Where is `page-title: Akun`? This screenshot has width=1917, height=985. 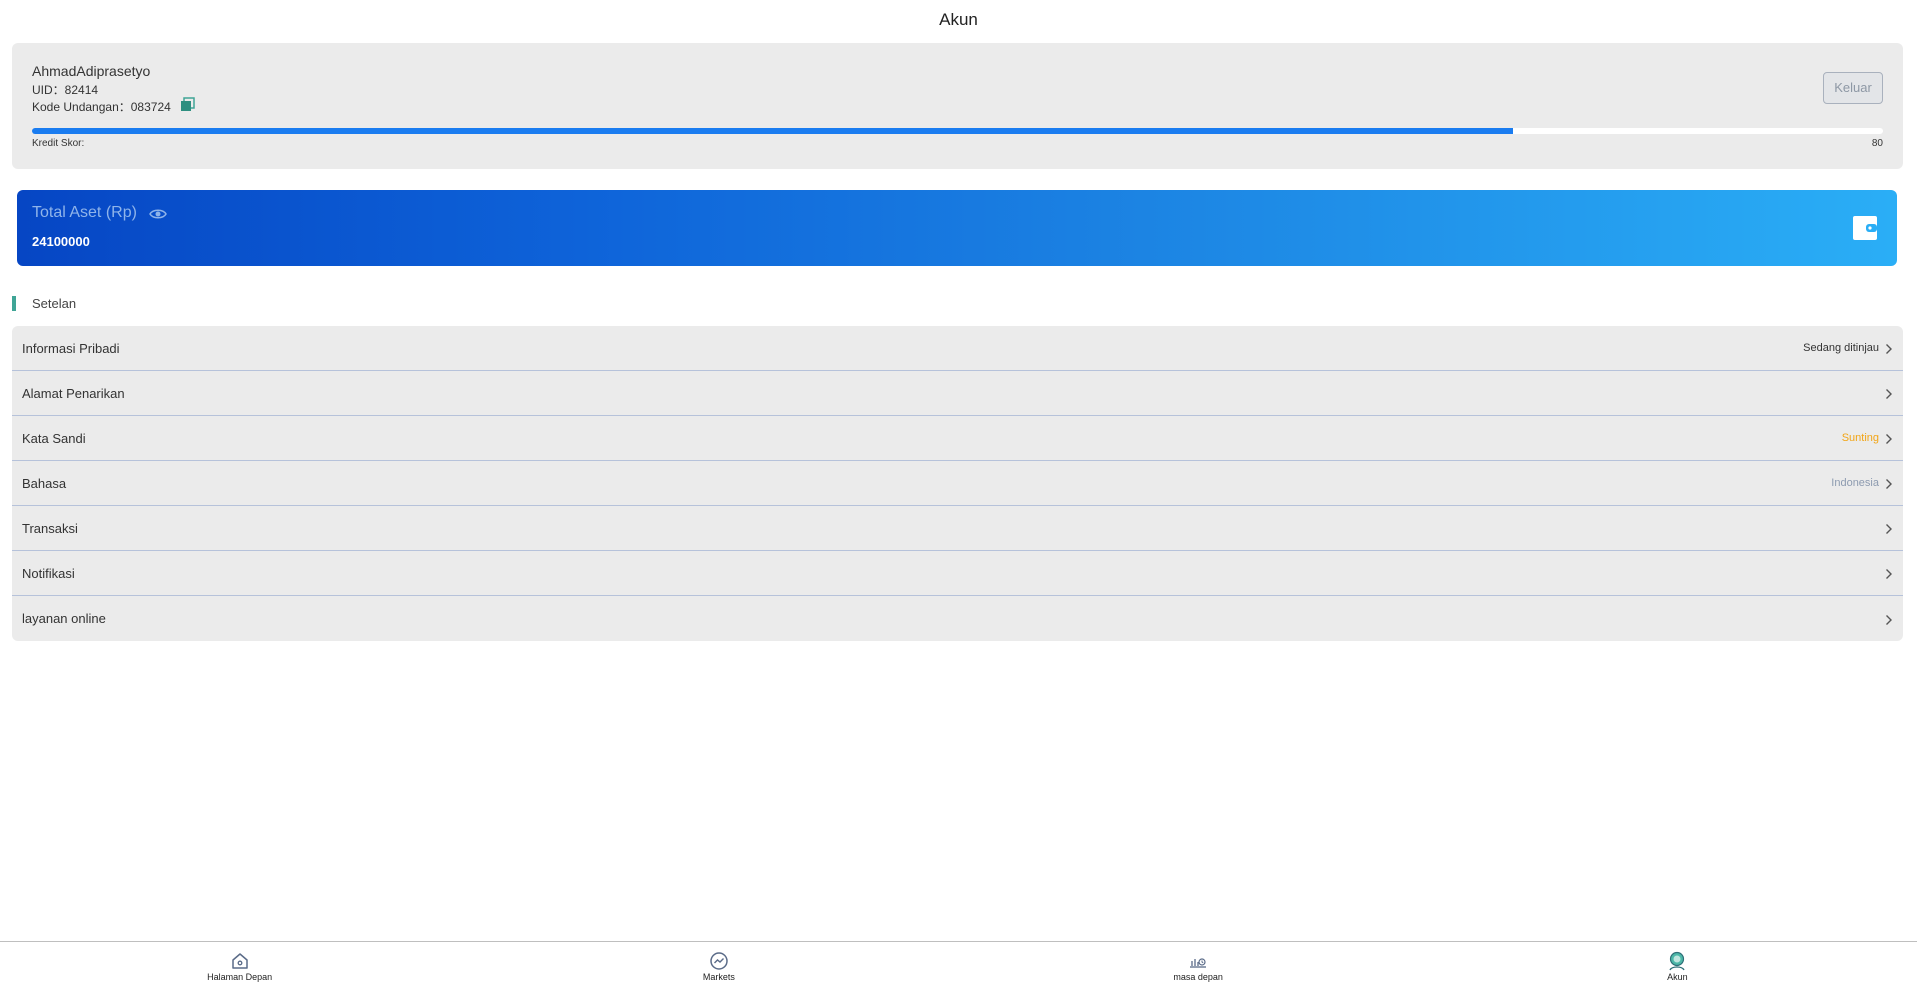 page-title: Akun is located at coordinates (958, 19).